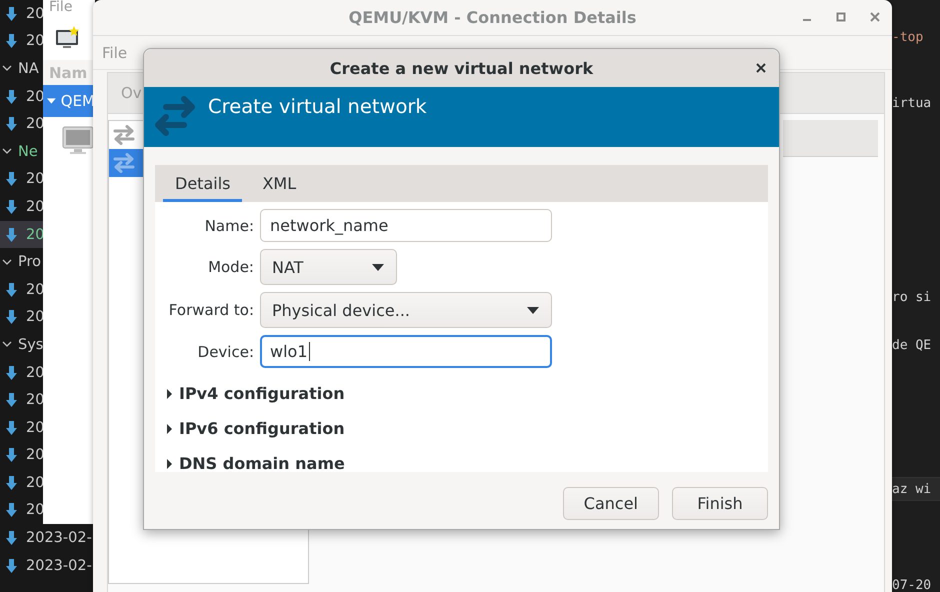 This screenshot has height=592, width=940. Describe the element at coordinates (467, 459) in the screenshot. I see `expander: DNS domain name` at that location.